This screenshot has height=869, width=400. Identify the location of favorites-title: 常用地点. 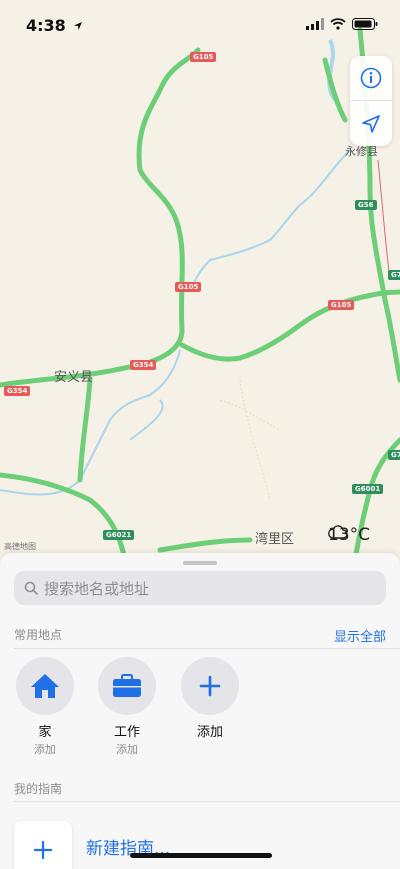
(38, 635).